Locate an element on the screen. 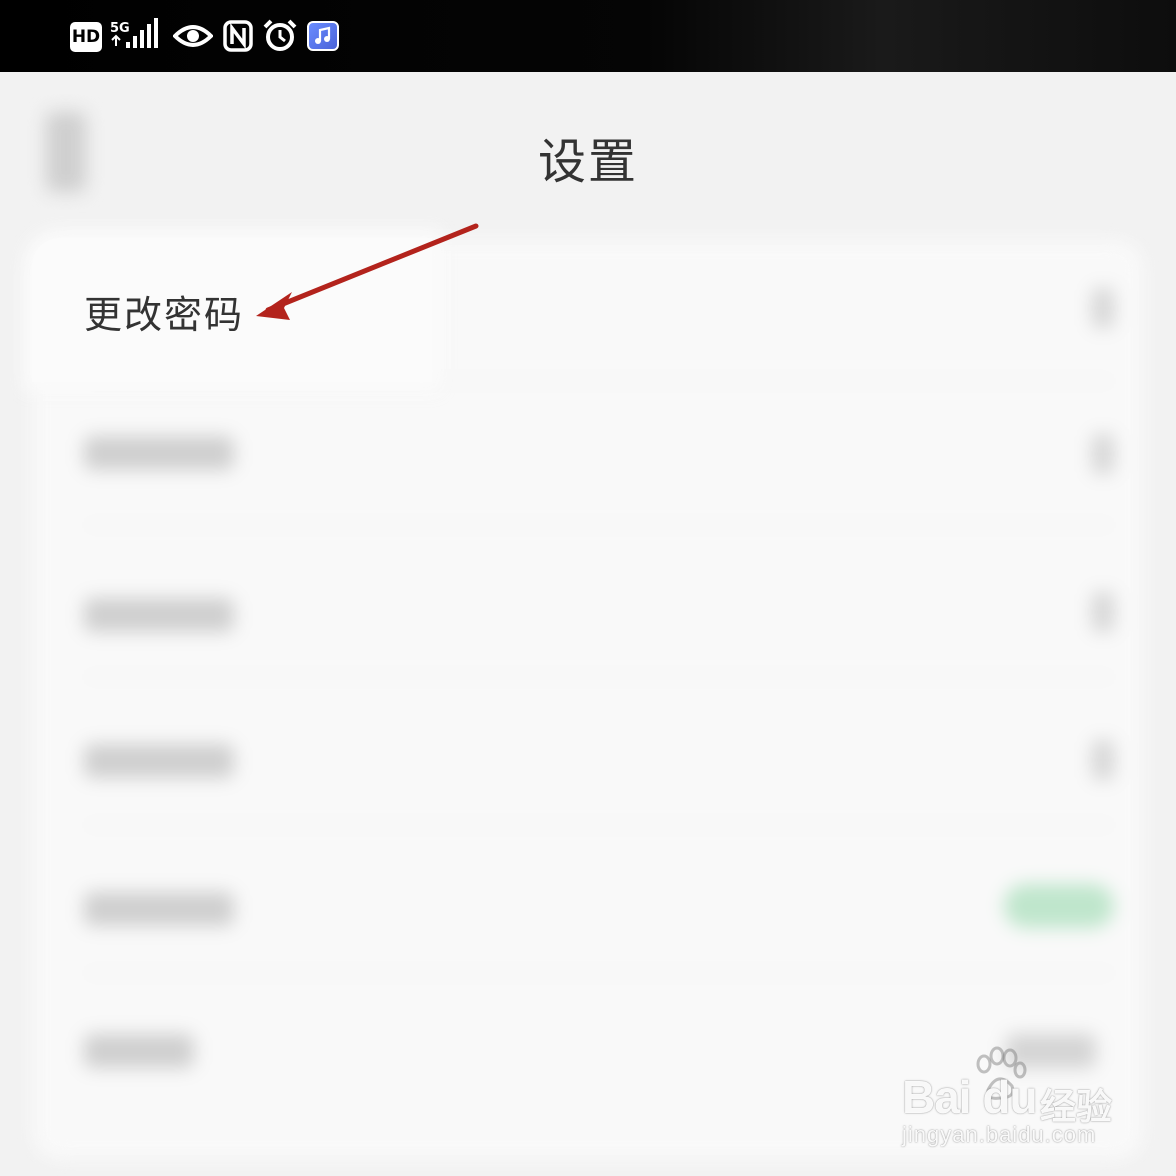 The width and height of the screenshot is (1176, 1176). page-title: 设置 is located at coordinates (587, 162).